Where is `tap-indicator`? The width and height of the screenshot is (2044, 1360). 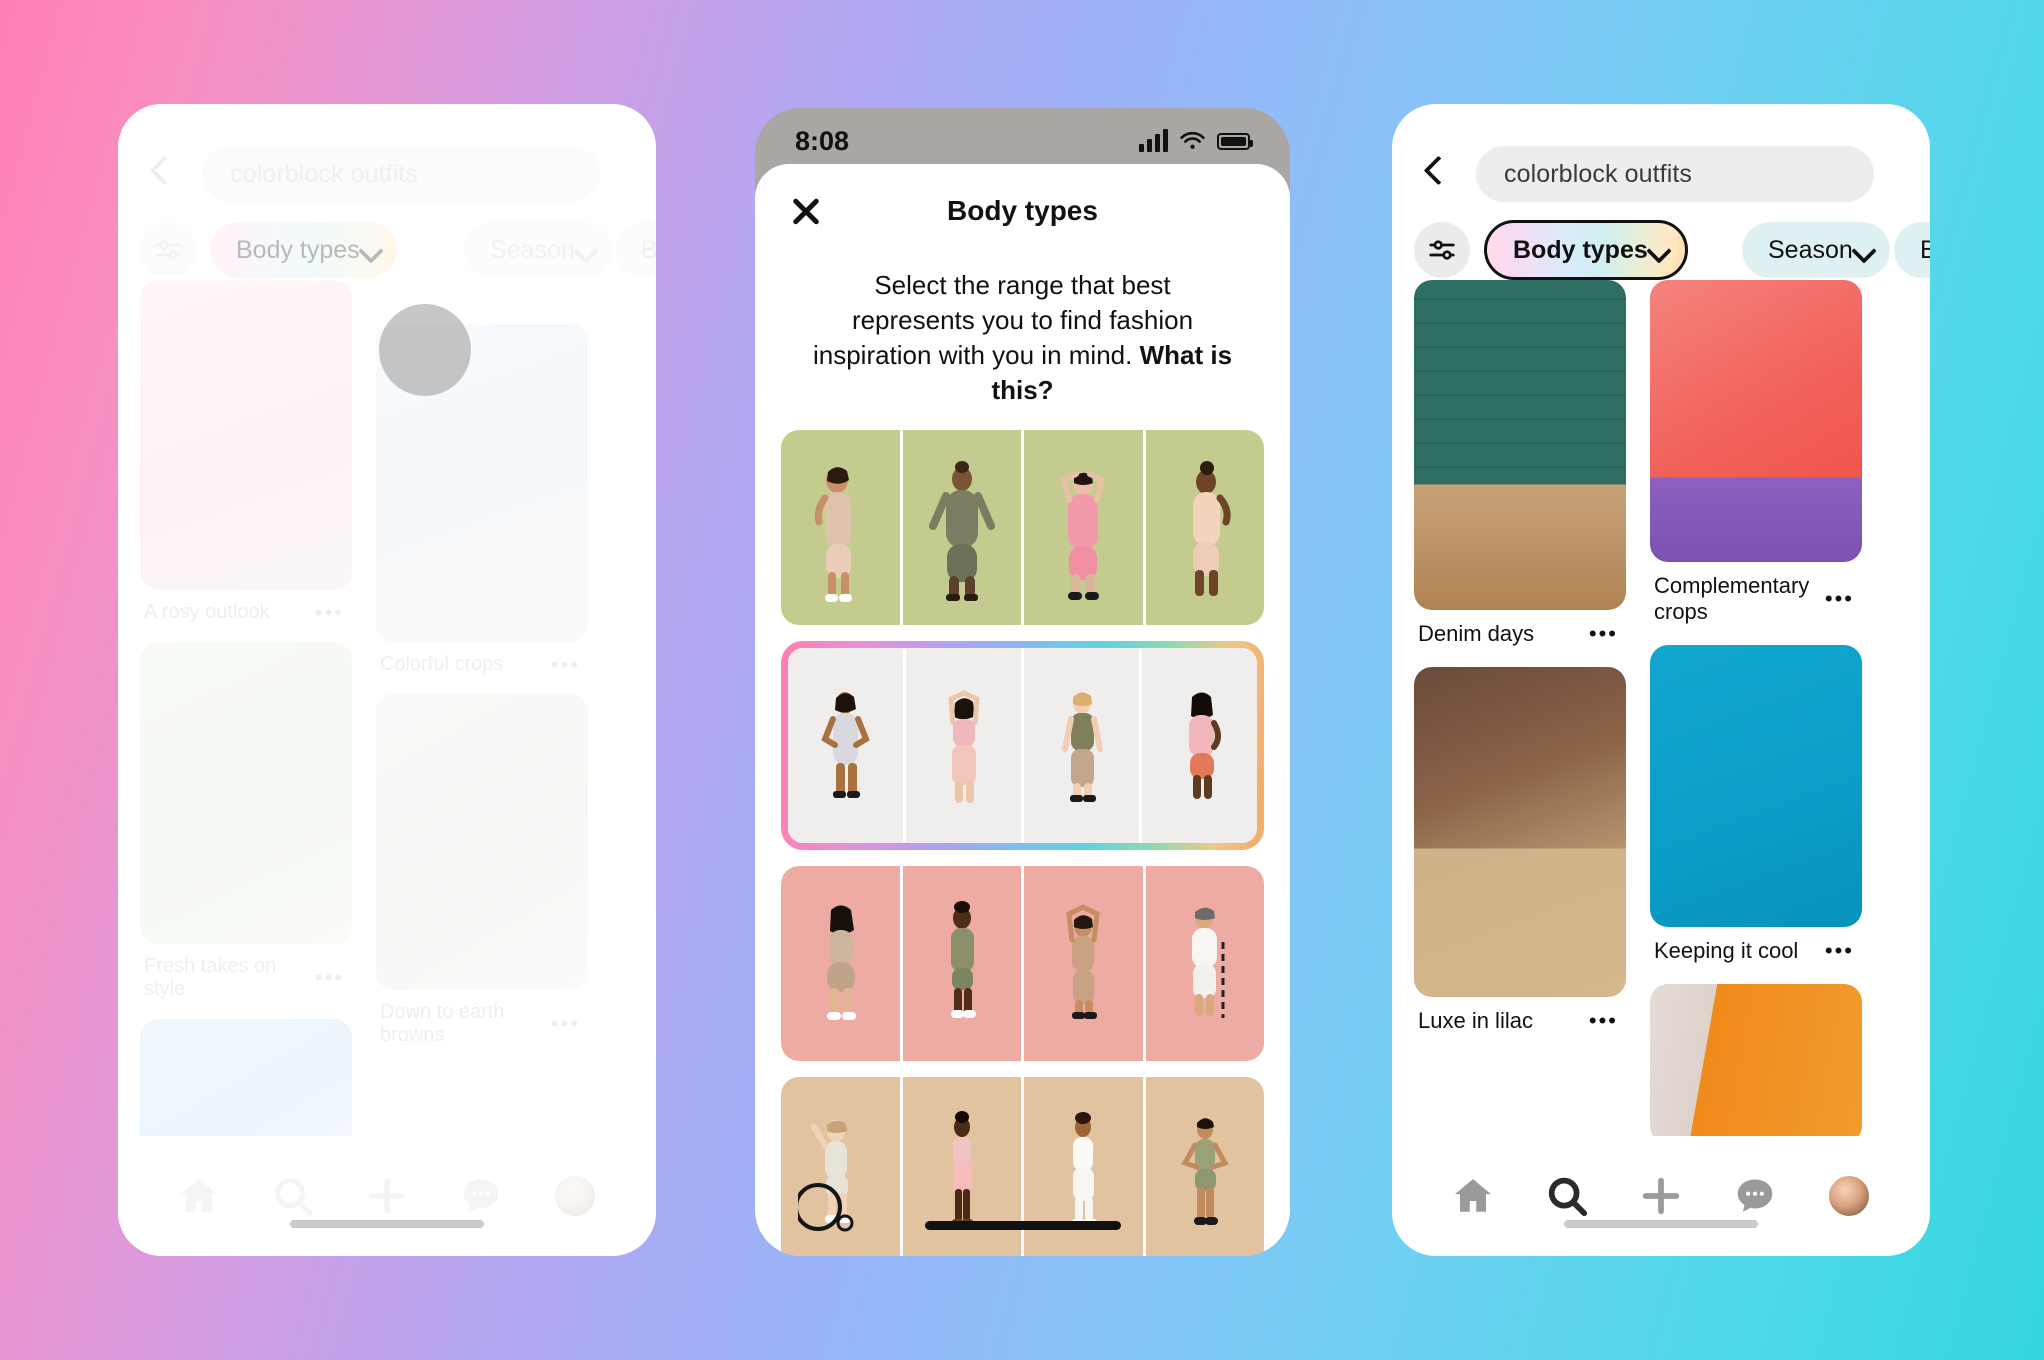
tap-indicator is located at coordinates (425, 350).